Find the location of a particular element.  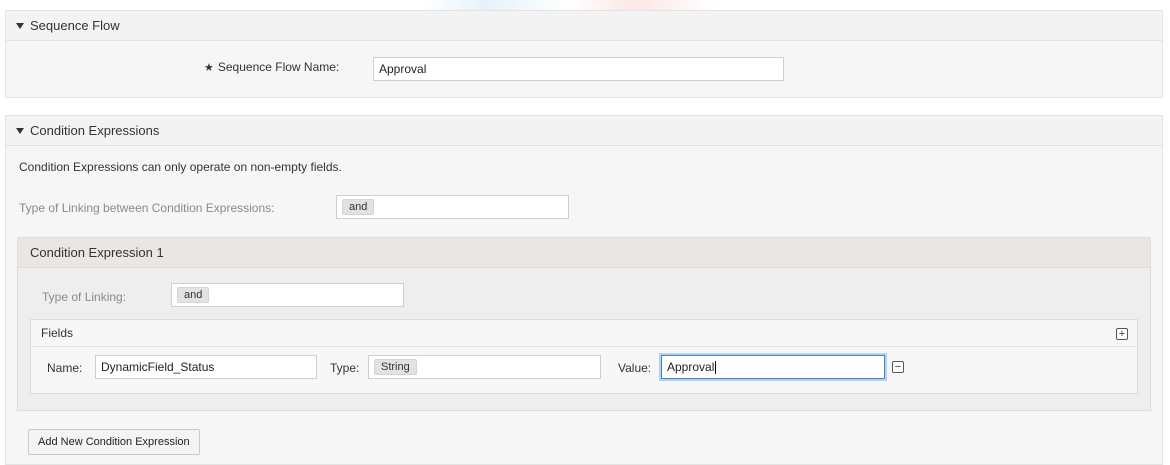

field-type-value: String is located at coordinates (395, 367).